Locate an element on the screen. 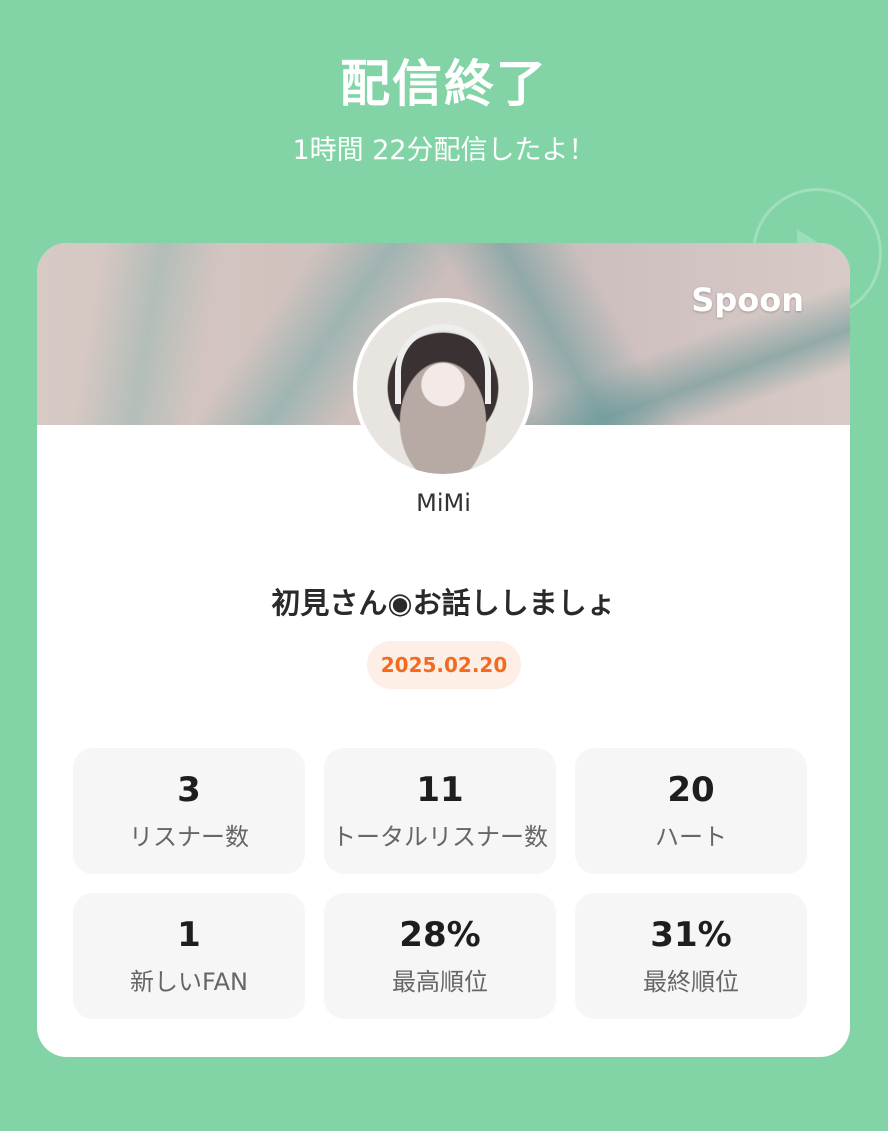  brand-logo: Spoon is located at coordinates (747, 300).